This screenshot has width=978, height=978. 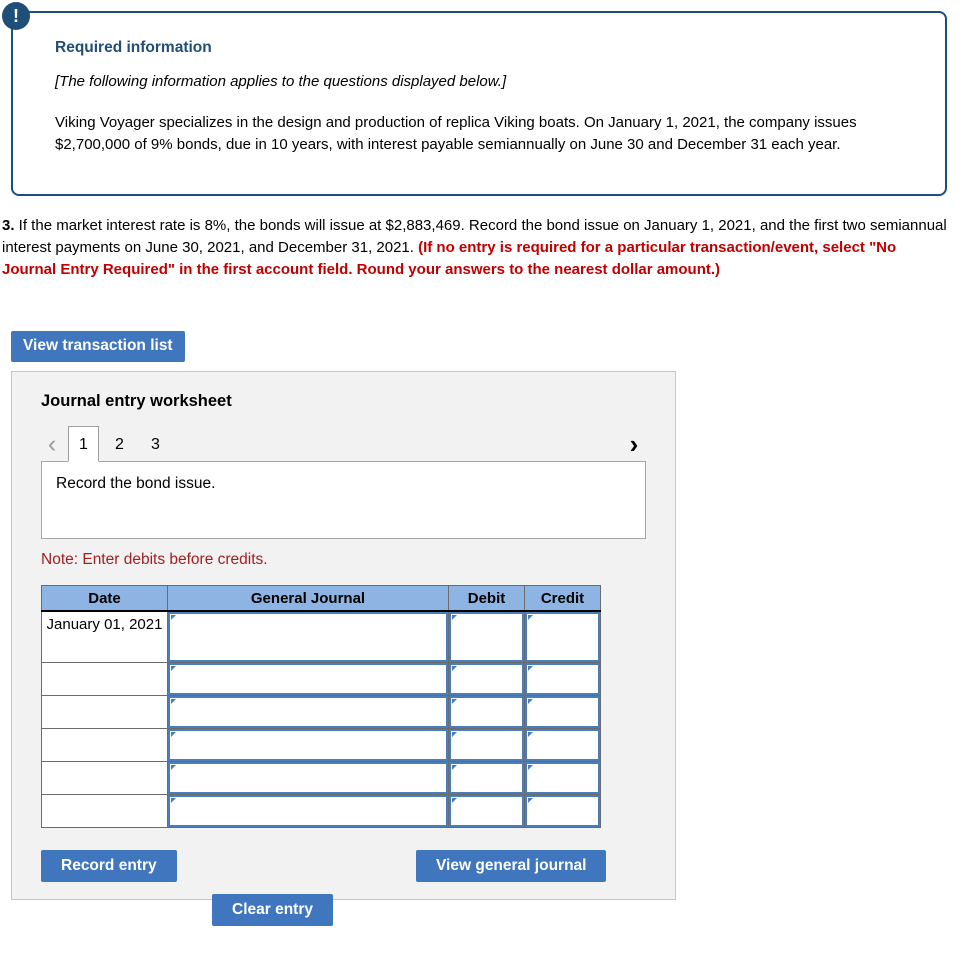 I want to click on view-general-journal-button: View general journal, so click(x=511, y=866).